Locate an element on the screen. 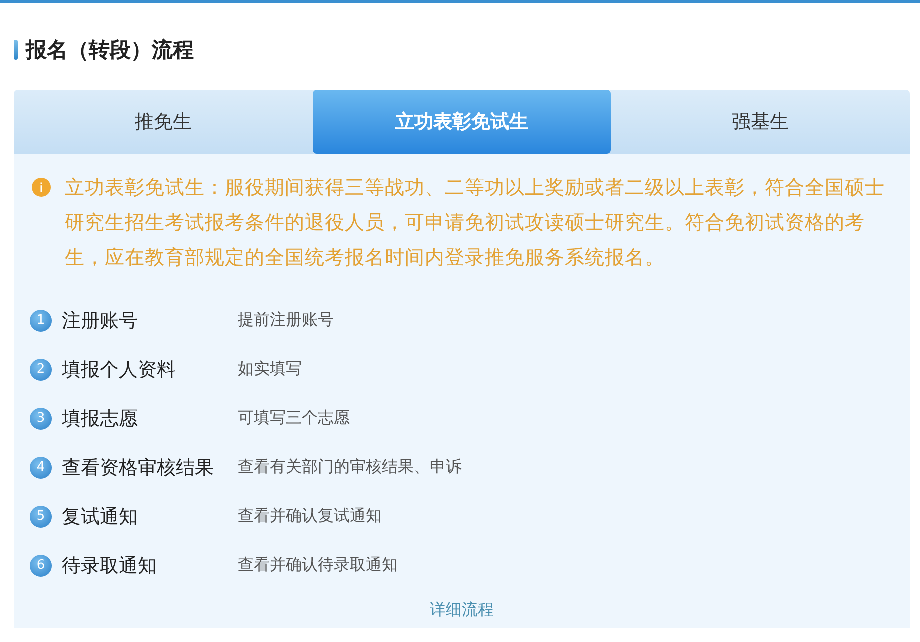  step-title: 复试通知 is located at coordinates (100, 517).